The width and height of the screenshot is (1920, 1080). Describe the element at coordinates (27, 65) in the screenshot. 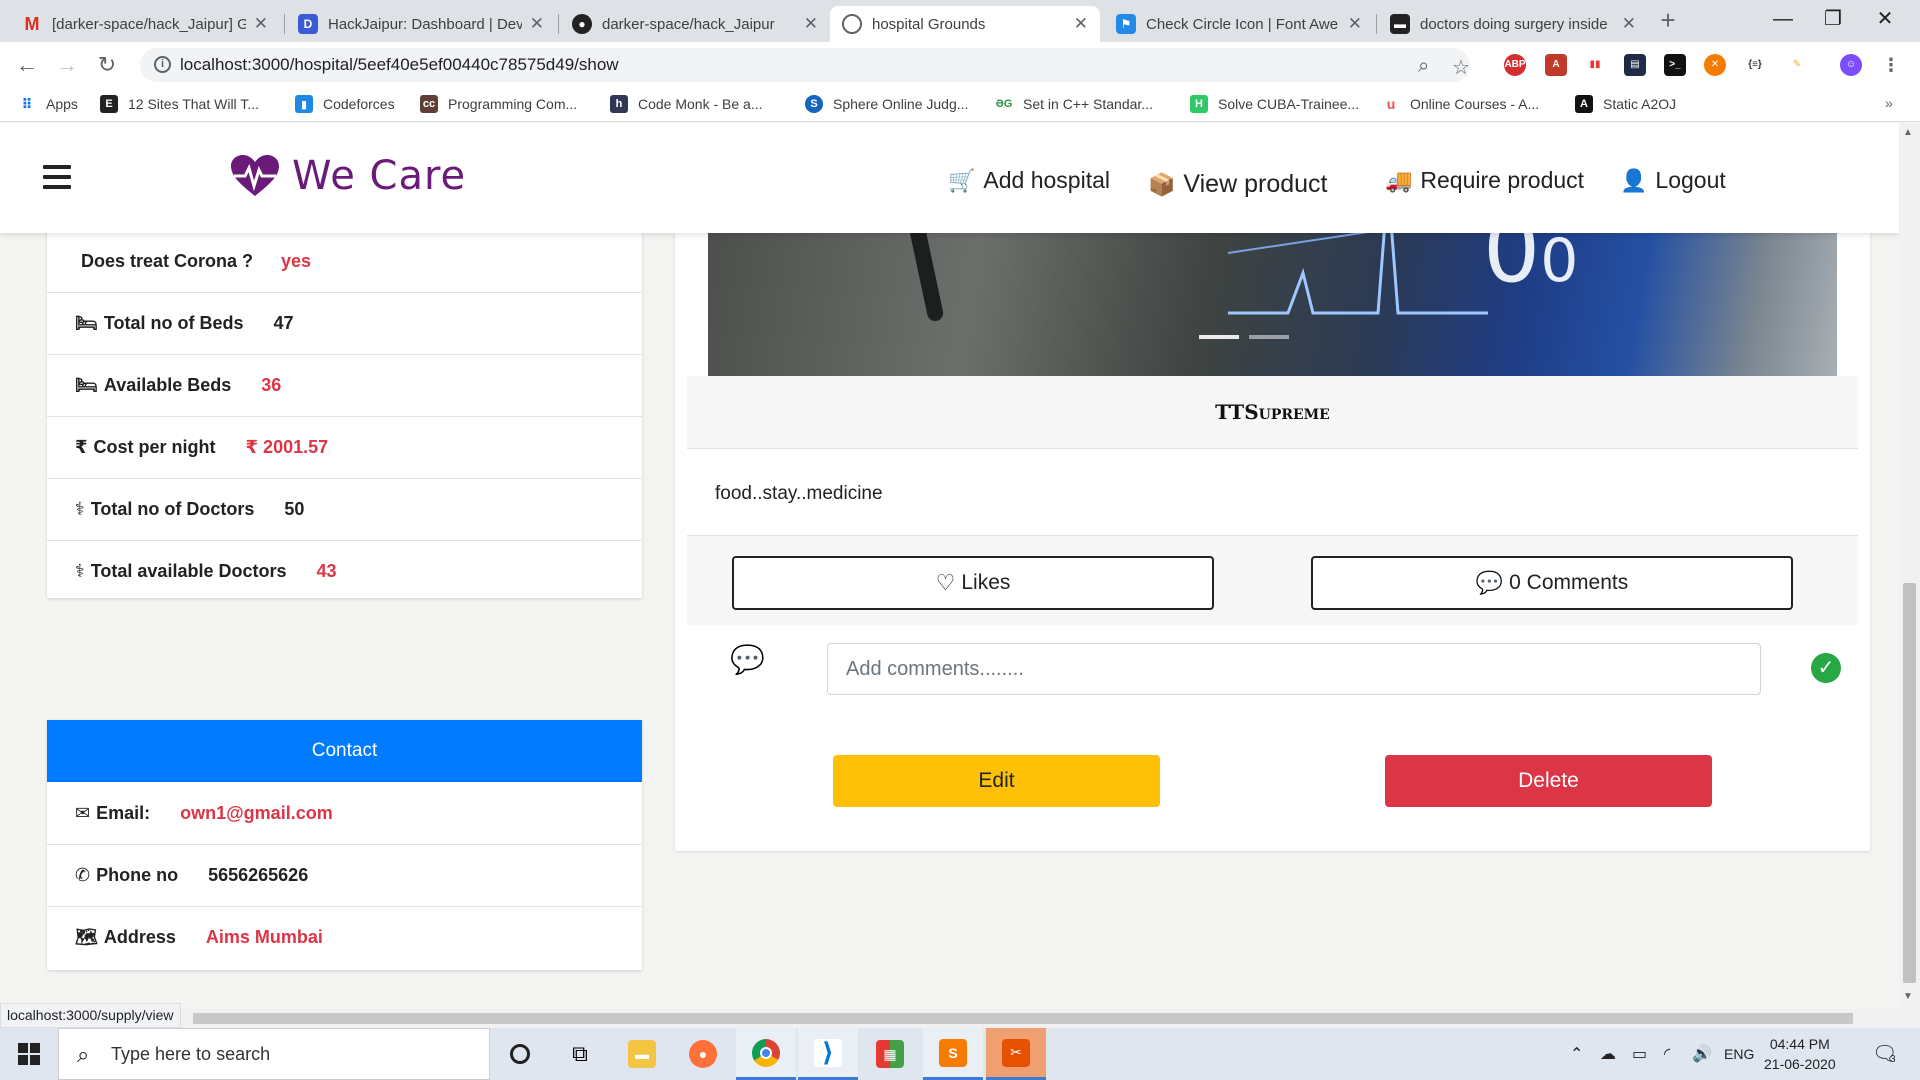

I see `back-button: ←` at that location.